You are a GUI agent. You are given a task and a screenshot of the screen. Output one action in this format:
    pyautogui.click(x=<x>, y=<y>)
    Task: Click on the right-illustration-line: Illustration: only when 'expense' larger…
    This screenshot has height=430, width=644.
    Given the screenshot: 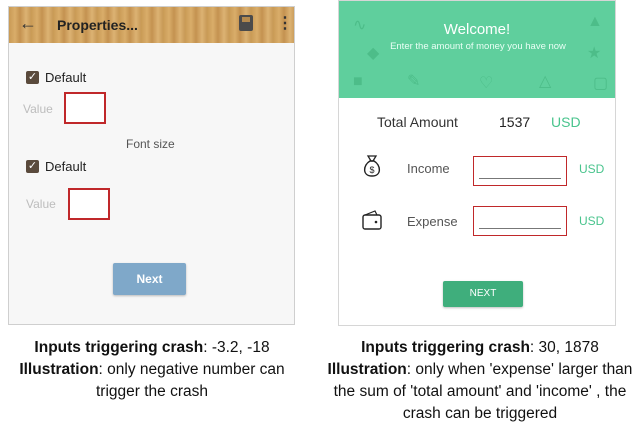 What is the action you would take?
    pyautogui.click(x=480, y=392)
    